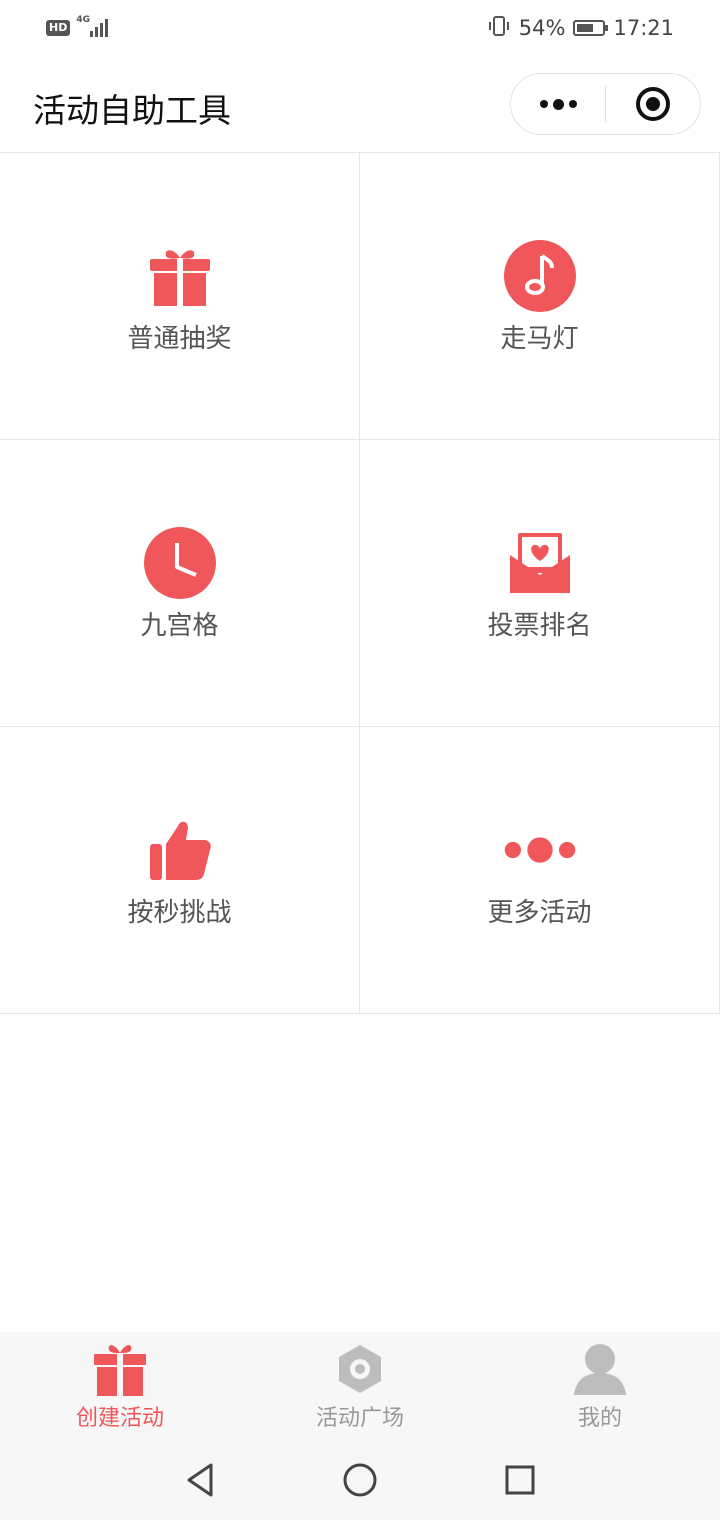 The height and width of the screenshot is (1520, 720). What do you see at coordinates (360, 104) in the screenshot?
I see `app-header: 活动自助工具` at bounding box center [360, 104].